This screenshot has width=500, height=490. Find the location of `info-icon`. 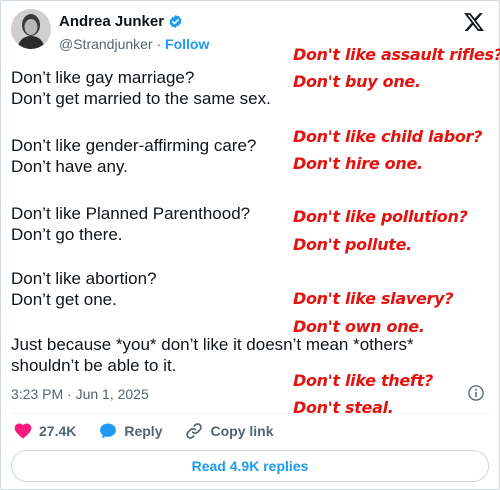

info-icon is located at coordinates (476, 393).